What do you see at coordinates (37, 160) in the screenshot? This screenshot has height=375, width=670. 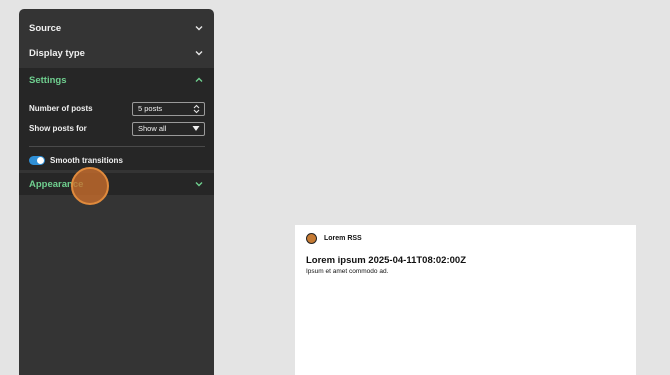 I see `smooth-transitions-toggle` at bounding box center [37, 160].